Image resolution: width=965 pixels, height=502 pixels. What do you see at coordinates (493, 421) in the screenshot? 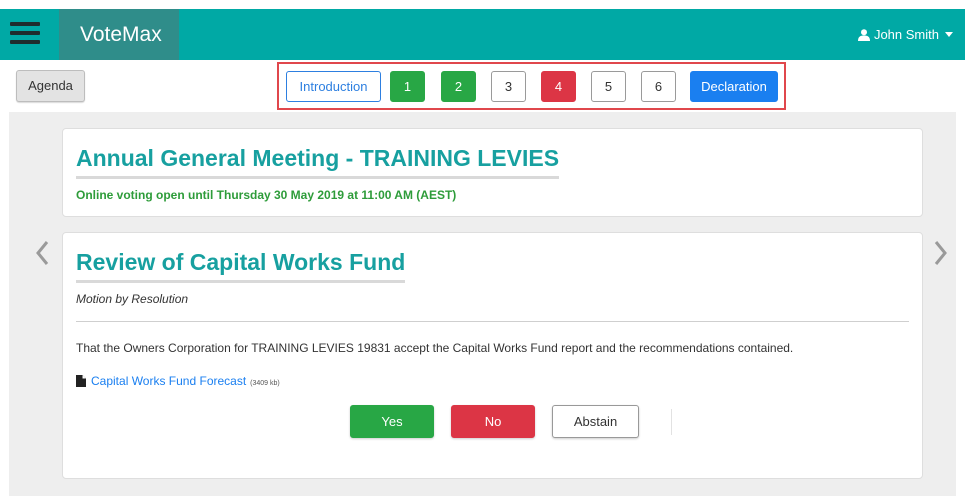
I see `vote-no-button: No` at bounding box center [493, 421].